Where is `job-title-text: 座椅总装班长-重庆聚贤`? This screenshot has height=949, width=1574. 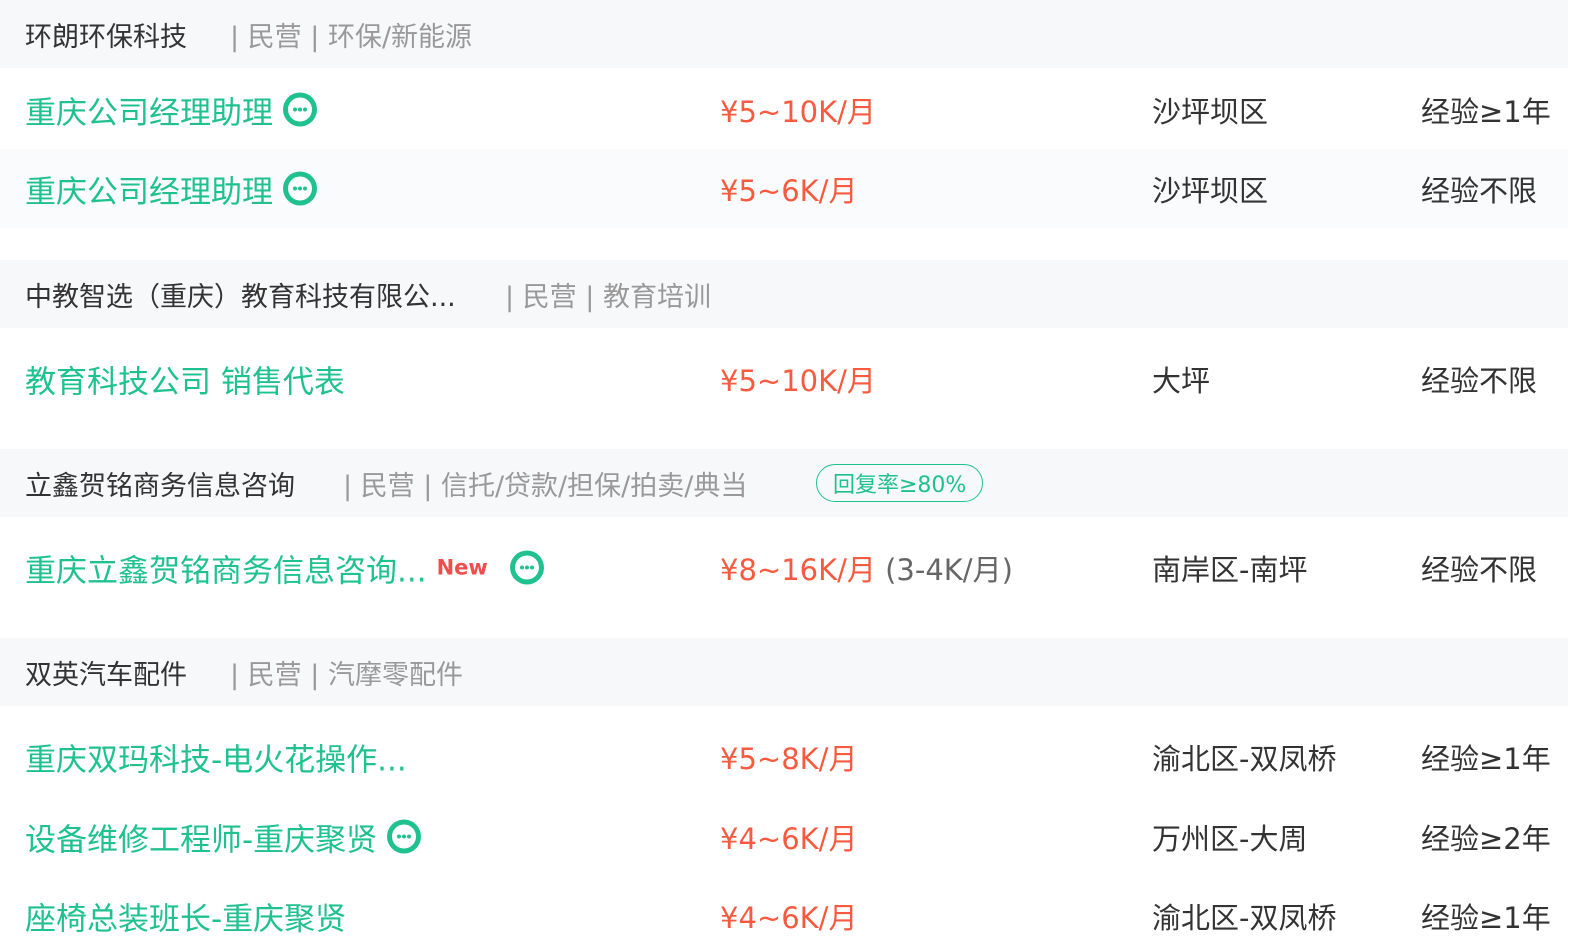 job-title-text: 座椅总装班长-重庆聚贤 is located at coordinates (185, 915).